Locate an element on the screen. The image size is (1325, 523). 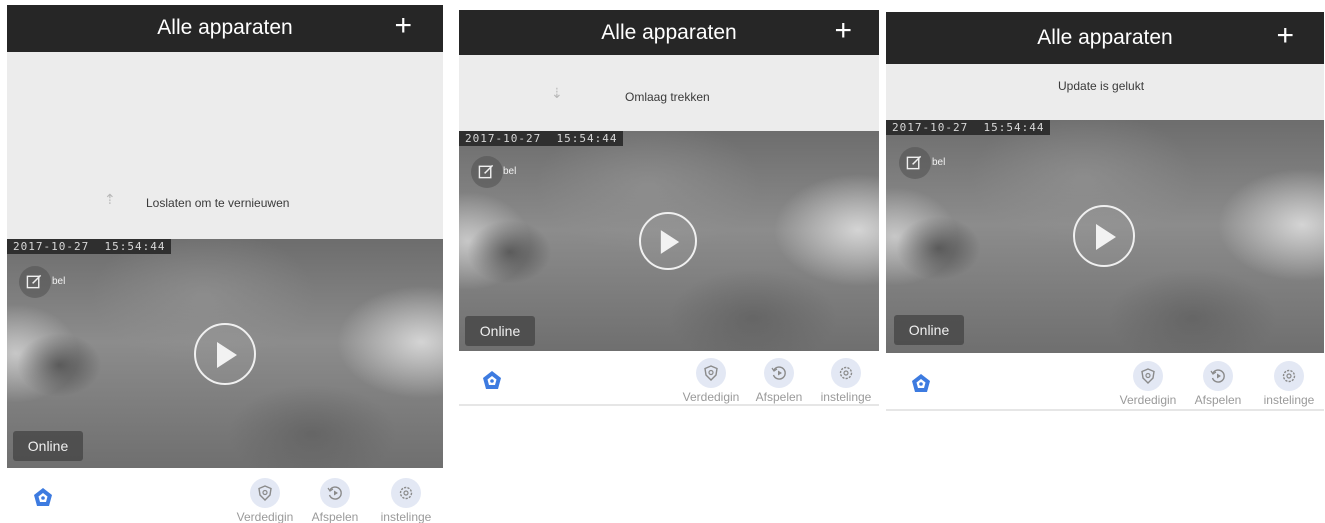
refresh-status-text: Loslaten om te vernieuwen is located at coordinates (218, 203).